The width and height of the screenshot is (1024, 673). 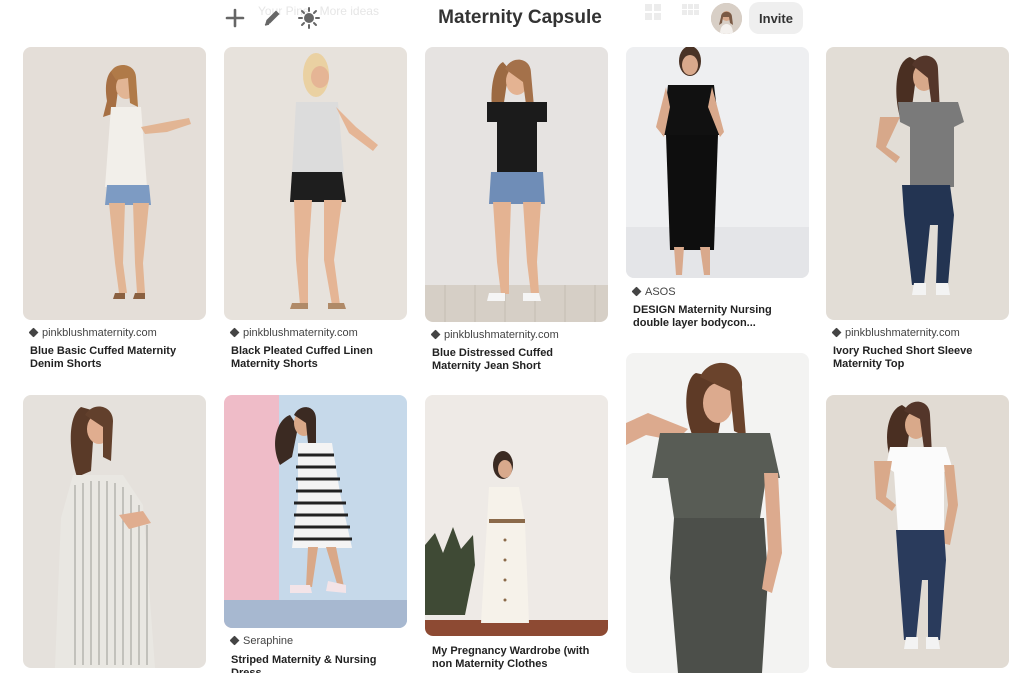 What do you see at coordinates (115, 358) in the screenshot?
I see `pin-title: Blue Basic Cuffed Maternity Denim Shorts` at bounding box center [115, 358].